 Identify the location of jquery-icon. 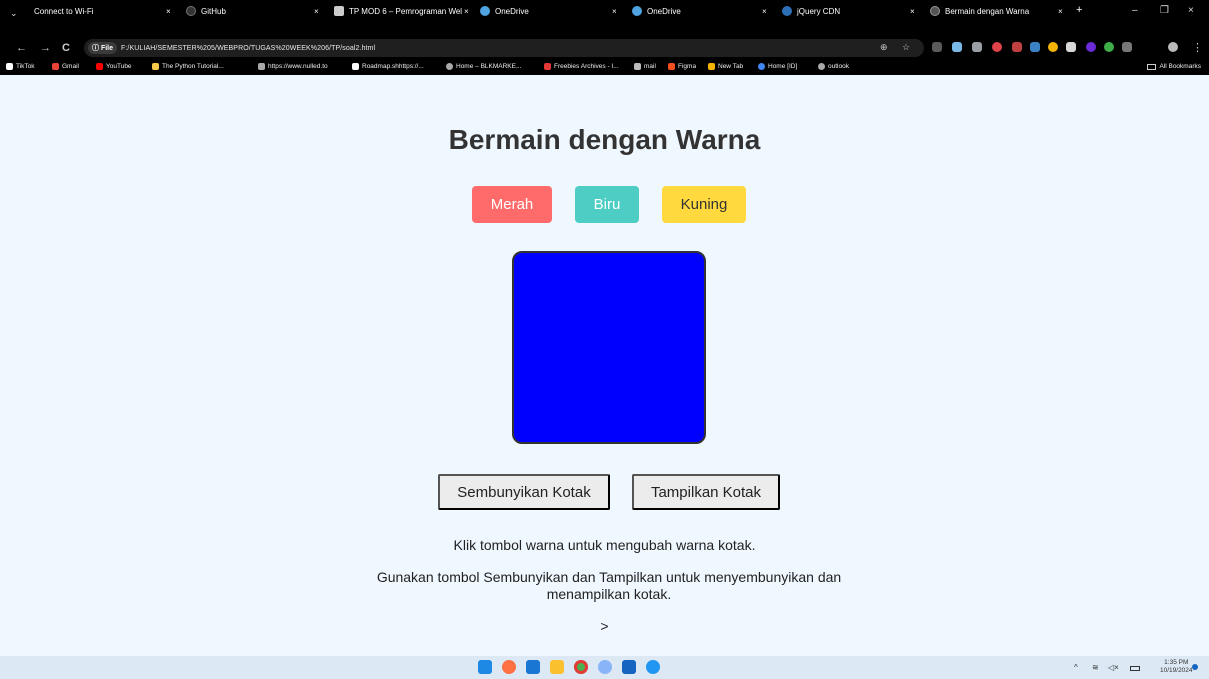
(787, 11).